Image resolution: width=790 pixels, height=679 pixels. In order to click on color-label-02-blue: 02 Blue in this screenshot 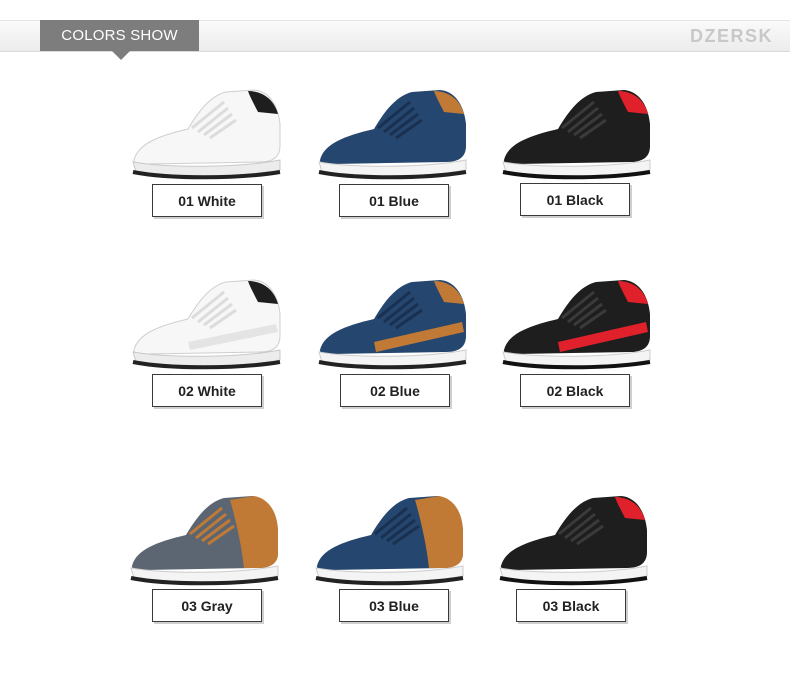, I will do `click(395, 390)`.